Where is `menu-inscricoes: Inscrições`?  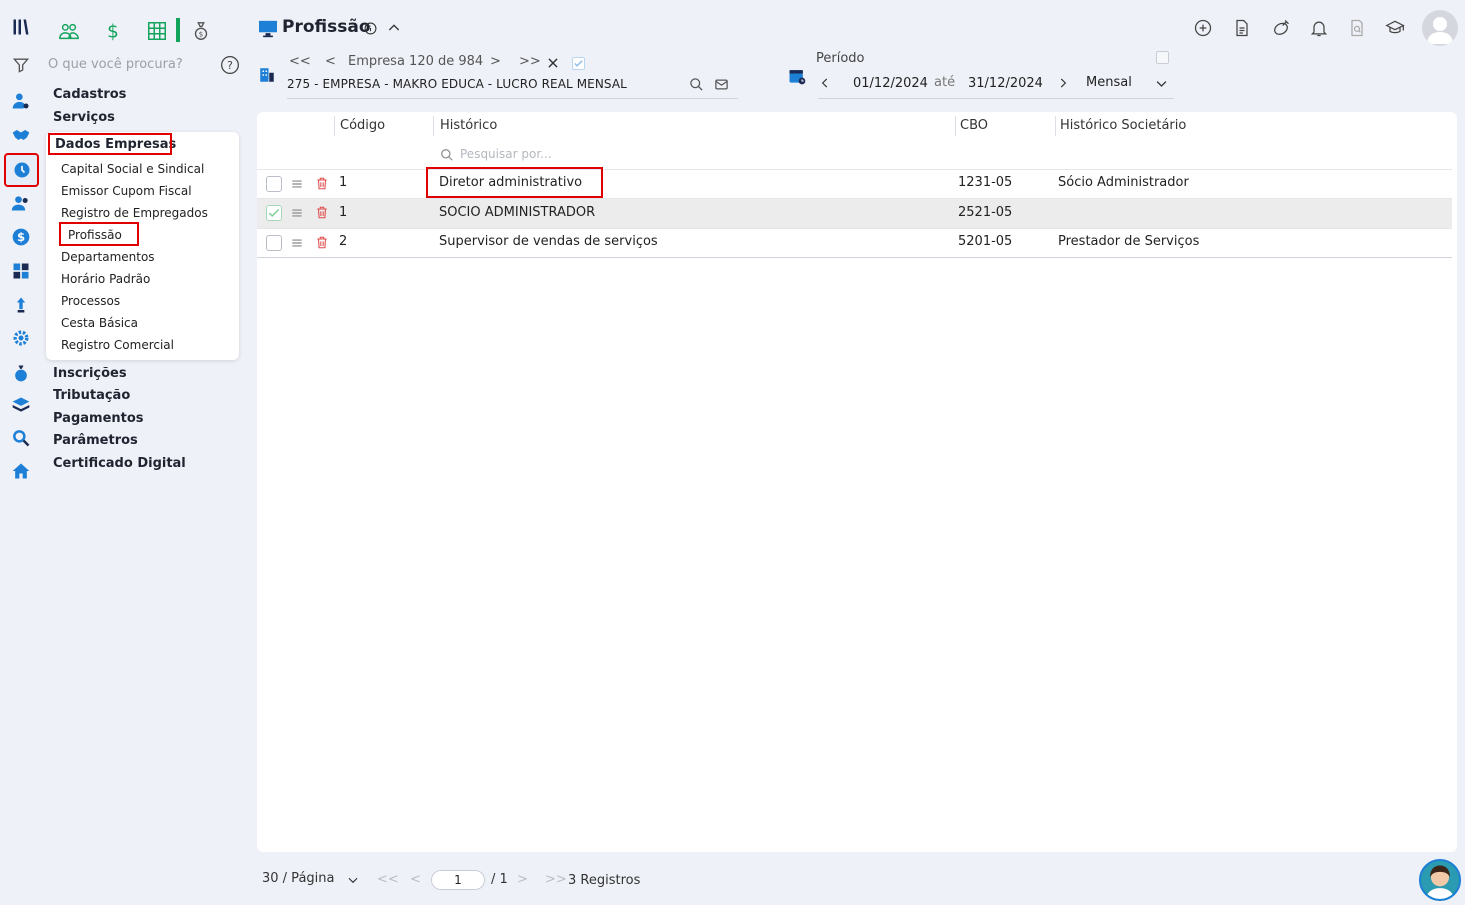 menu-inscricoes: Inscrições is located at coordinates (90, 373).